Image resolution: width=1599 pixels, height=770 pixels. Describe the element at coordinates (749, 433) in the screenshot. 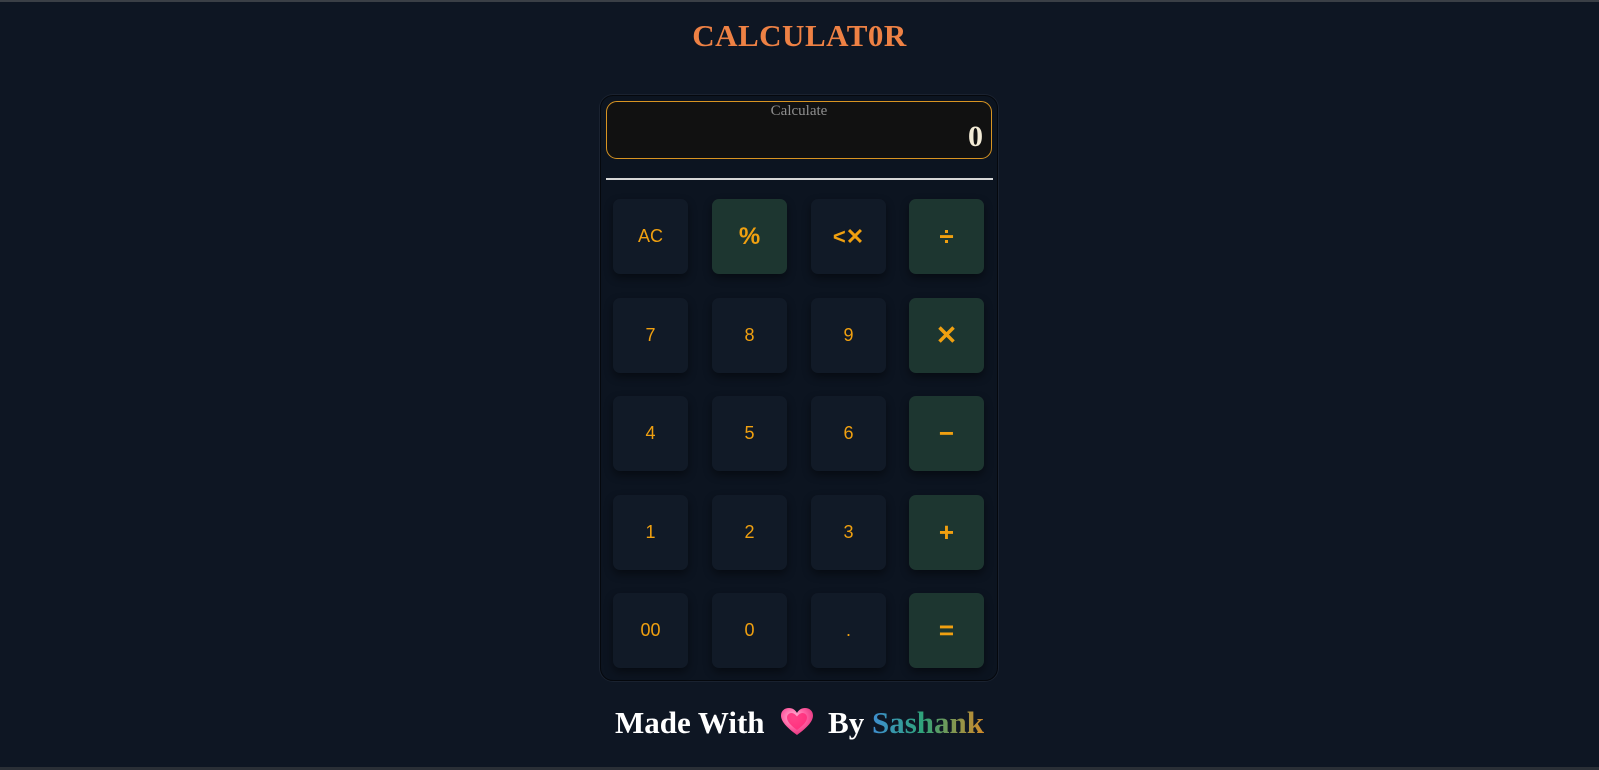

I see `digit-5-button: 5` at that location.